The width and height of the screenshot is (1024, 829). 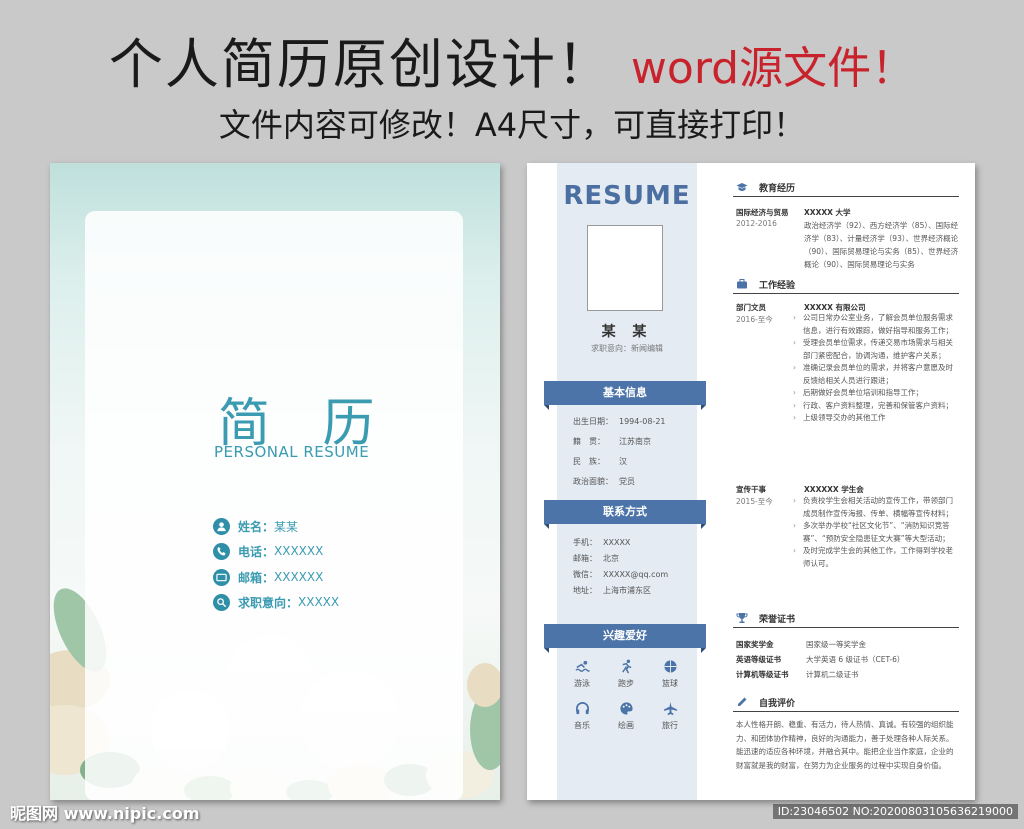 I want to click on headline: 个人简历原创设计！ word源文件！, so click(x=512, y=59).